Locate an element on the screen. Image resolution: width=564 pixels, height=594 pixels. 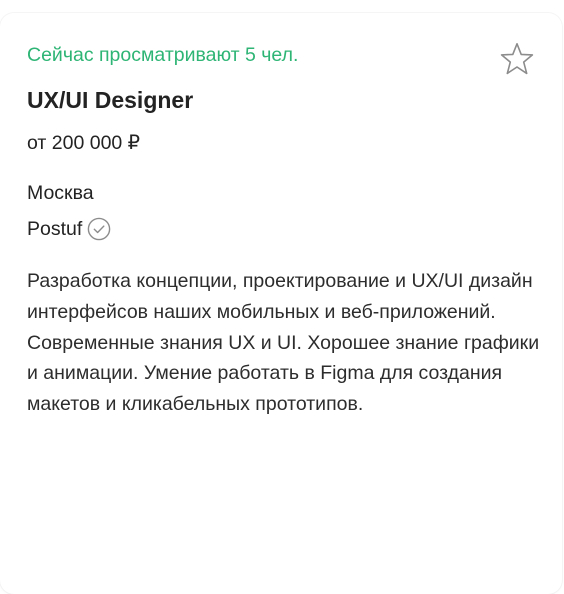
company-name: Postuf is located at coordinates (54, 229).